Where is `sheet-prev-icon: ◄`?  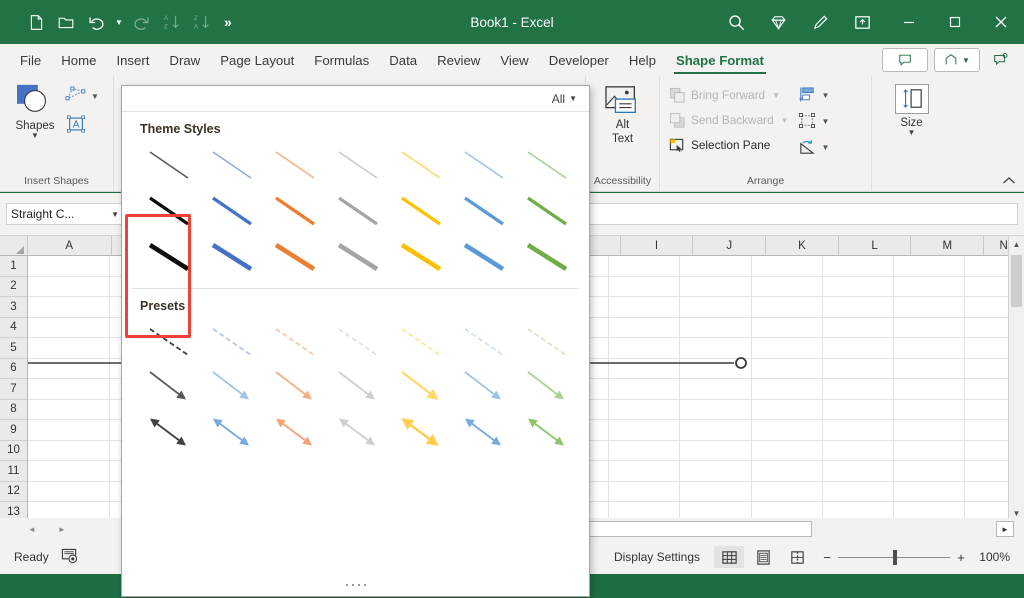 sheet-prev-icon: ◄ is located at coordinates (32, 529).